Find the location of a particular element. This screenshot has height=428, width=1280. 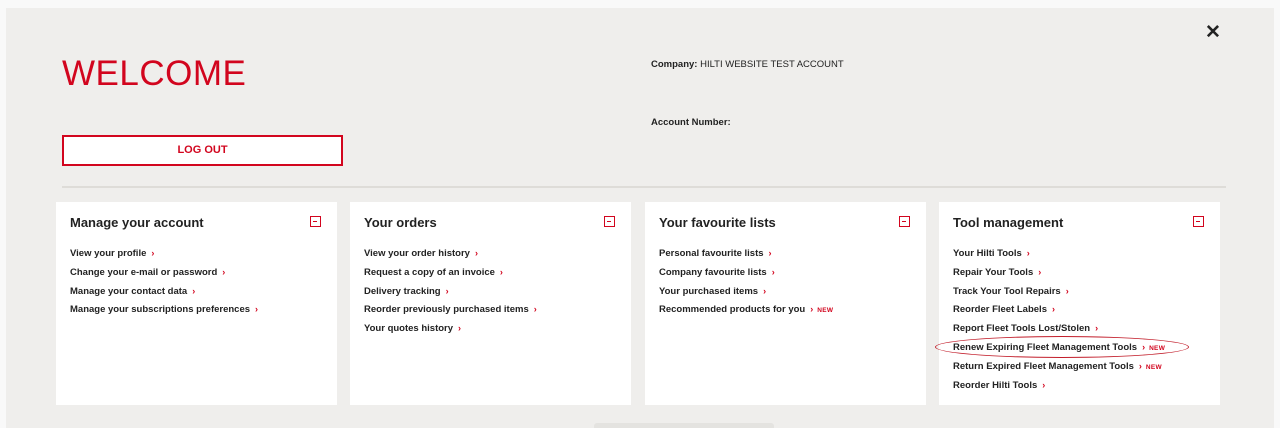

link-view-your-order-history: View your order history › is located at coordinates (421, 253).